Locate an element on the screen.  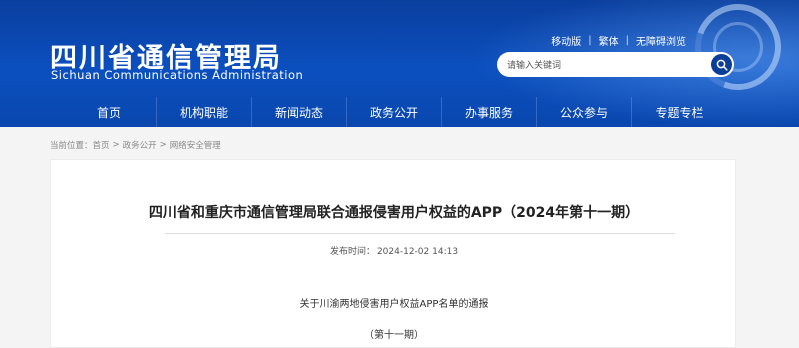
main-nav: 首页 机构职能 新闻动态 政务公开 办事服务 公众参与 专题专栏 is located at coordinates (394, 112).